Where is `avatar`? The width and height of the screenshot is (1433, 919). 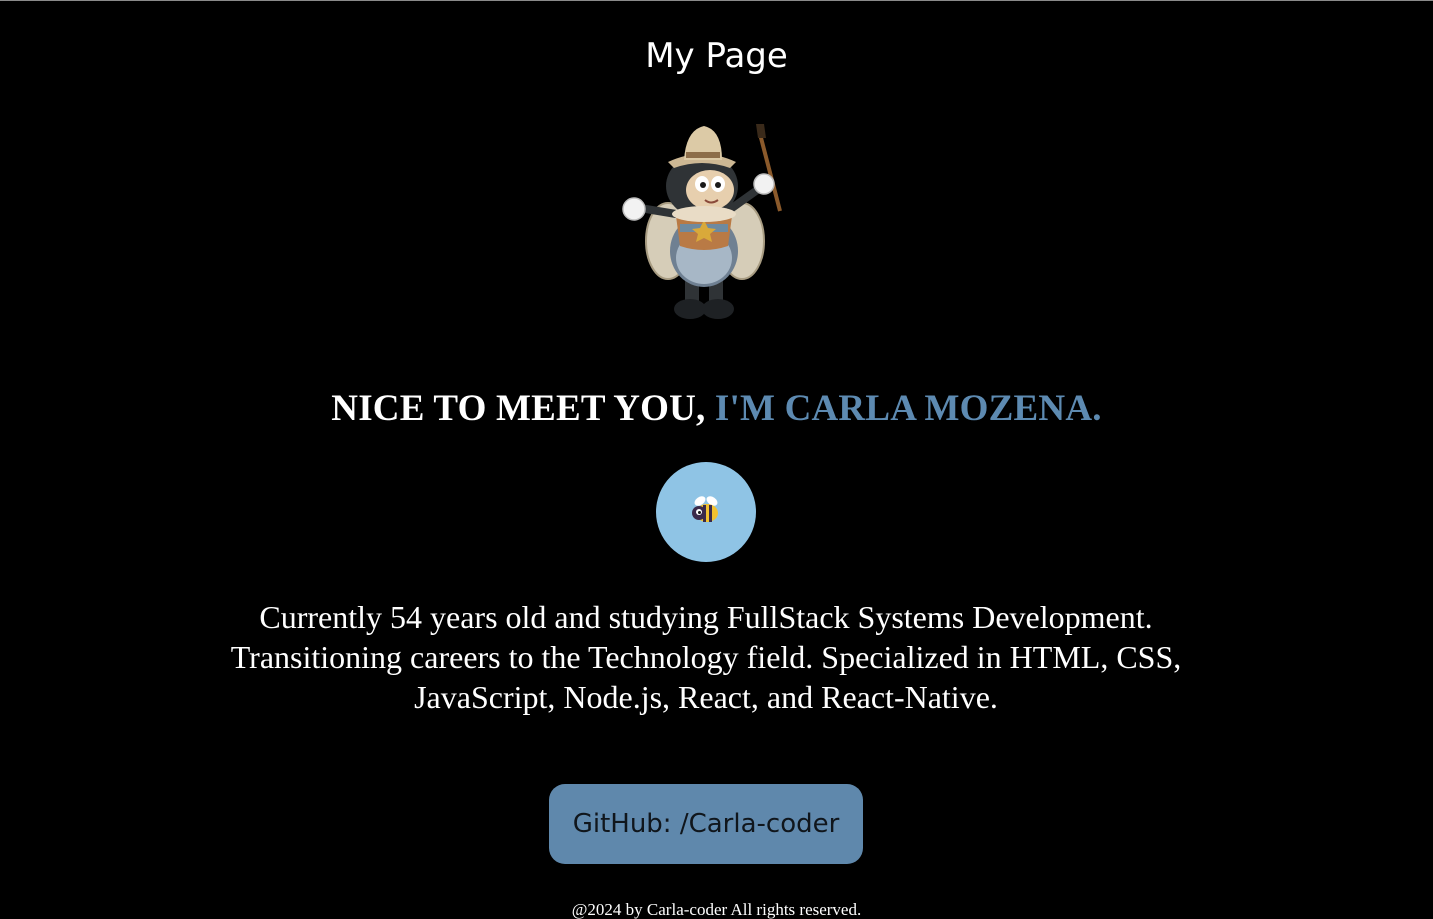 avatar is located at coordinates (706, 512).